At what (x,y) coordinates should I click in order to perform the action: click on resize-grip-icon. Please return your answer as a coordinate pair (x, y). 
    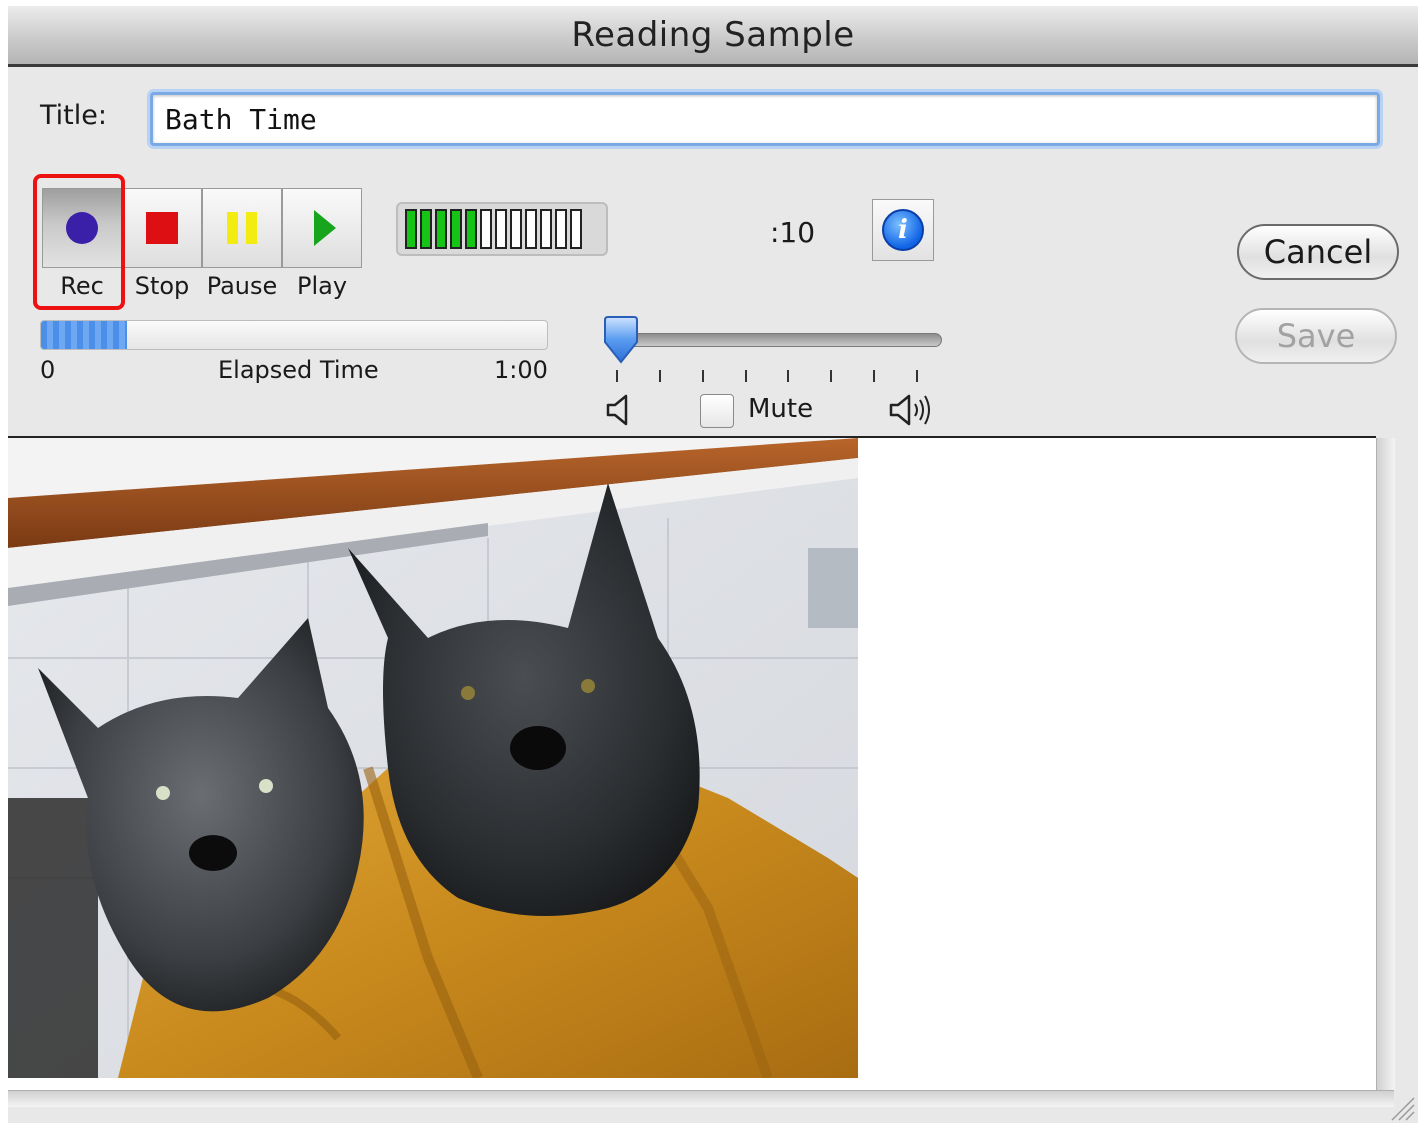
    Looking at the image, I should click on (1401, 1107).